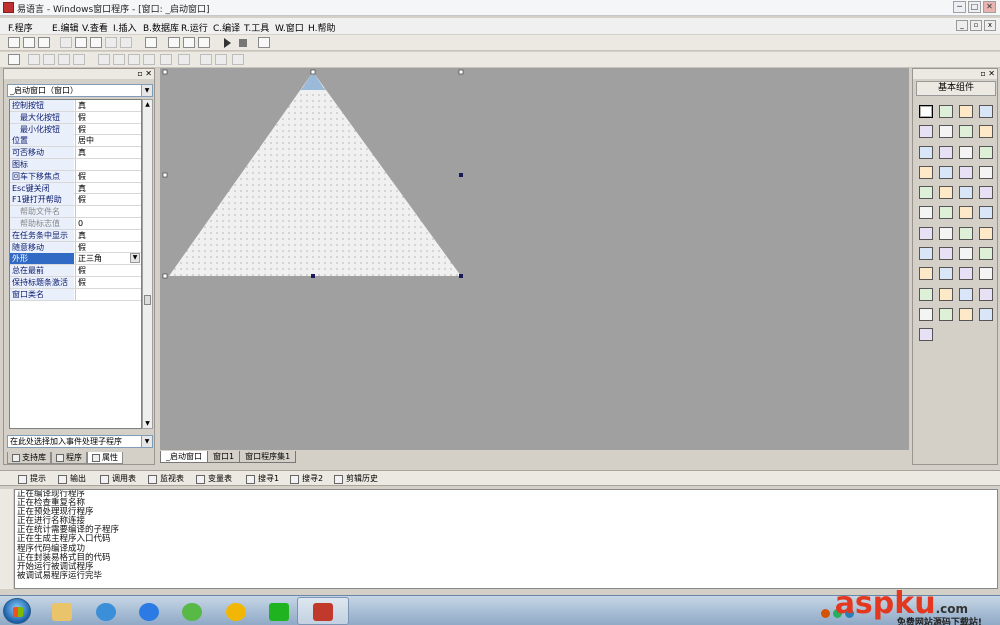 The image size is (1000, 625). I want to click on tab-search2: 搜寻2, so click(306, 479).